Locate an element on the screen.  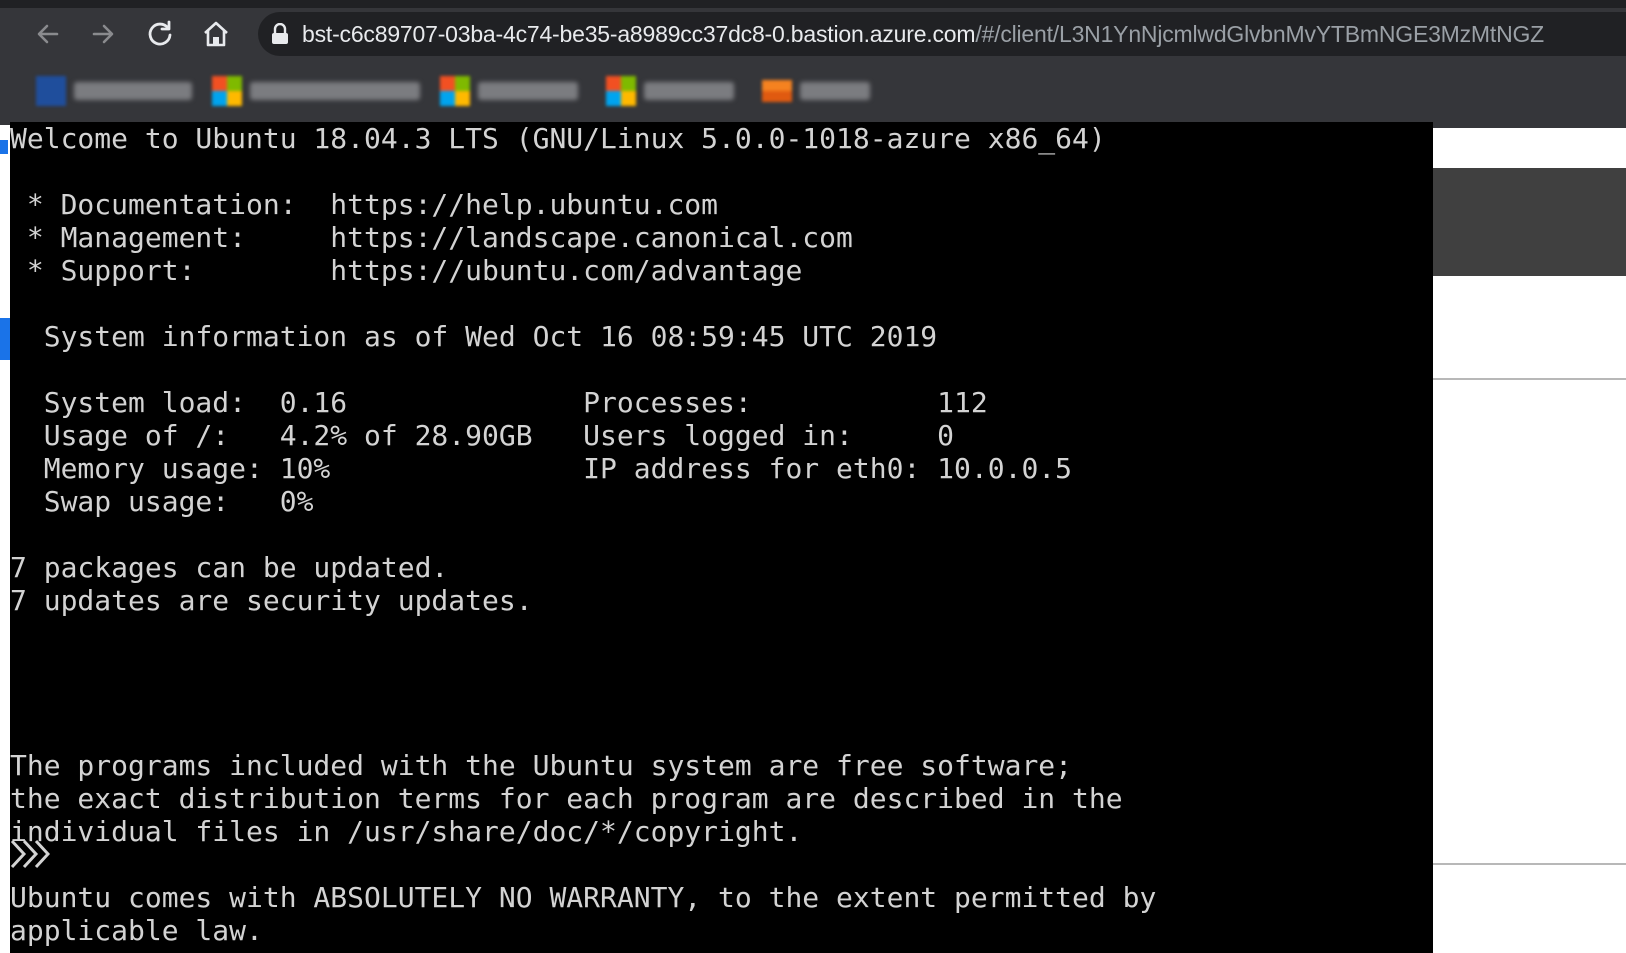
forward-button is located at coordinates (103, 34).